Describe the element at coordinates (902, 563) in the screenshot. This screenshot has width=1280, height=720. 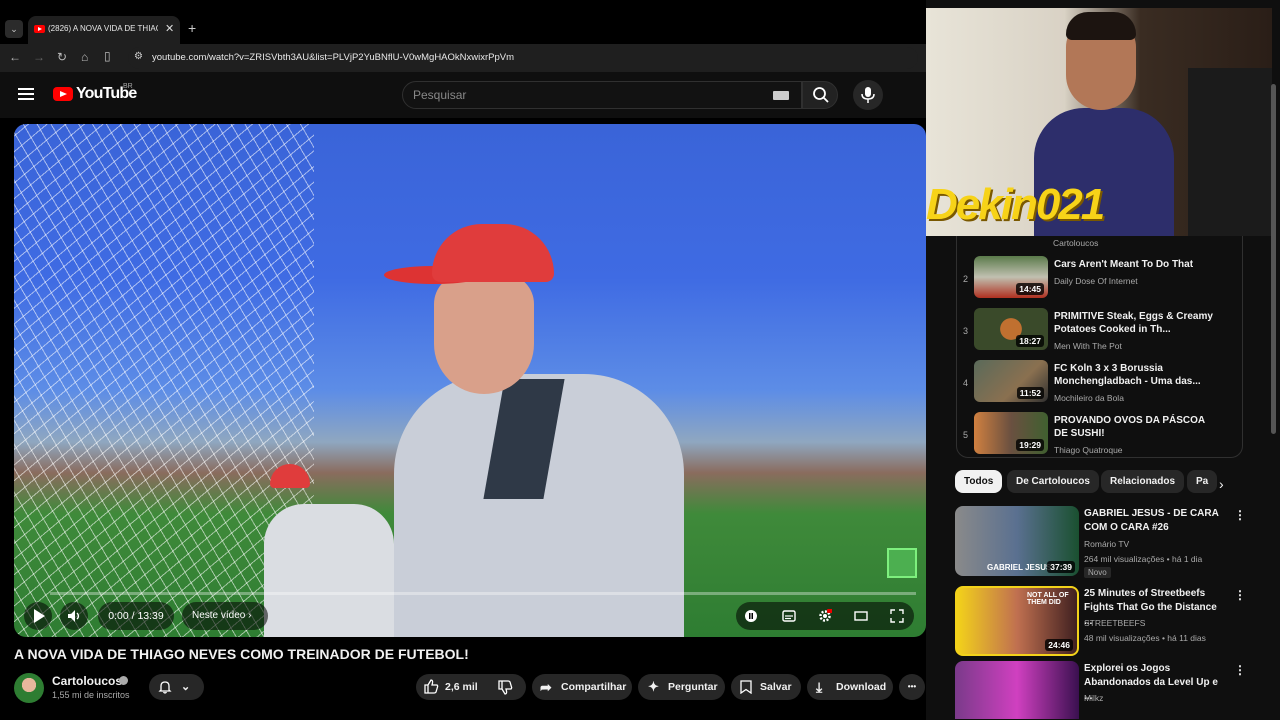
I see `channel-watermark` at that location.